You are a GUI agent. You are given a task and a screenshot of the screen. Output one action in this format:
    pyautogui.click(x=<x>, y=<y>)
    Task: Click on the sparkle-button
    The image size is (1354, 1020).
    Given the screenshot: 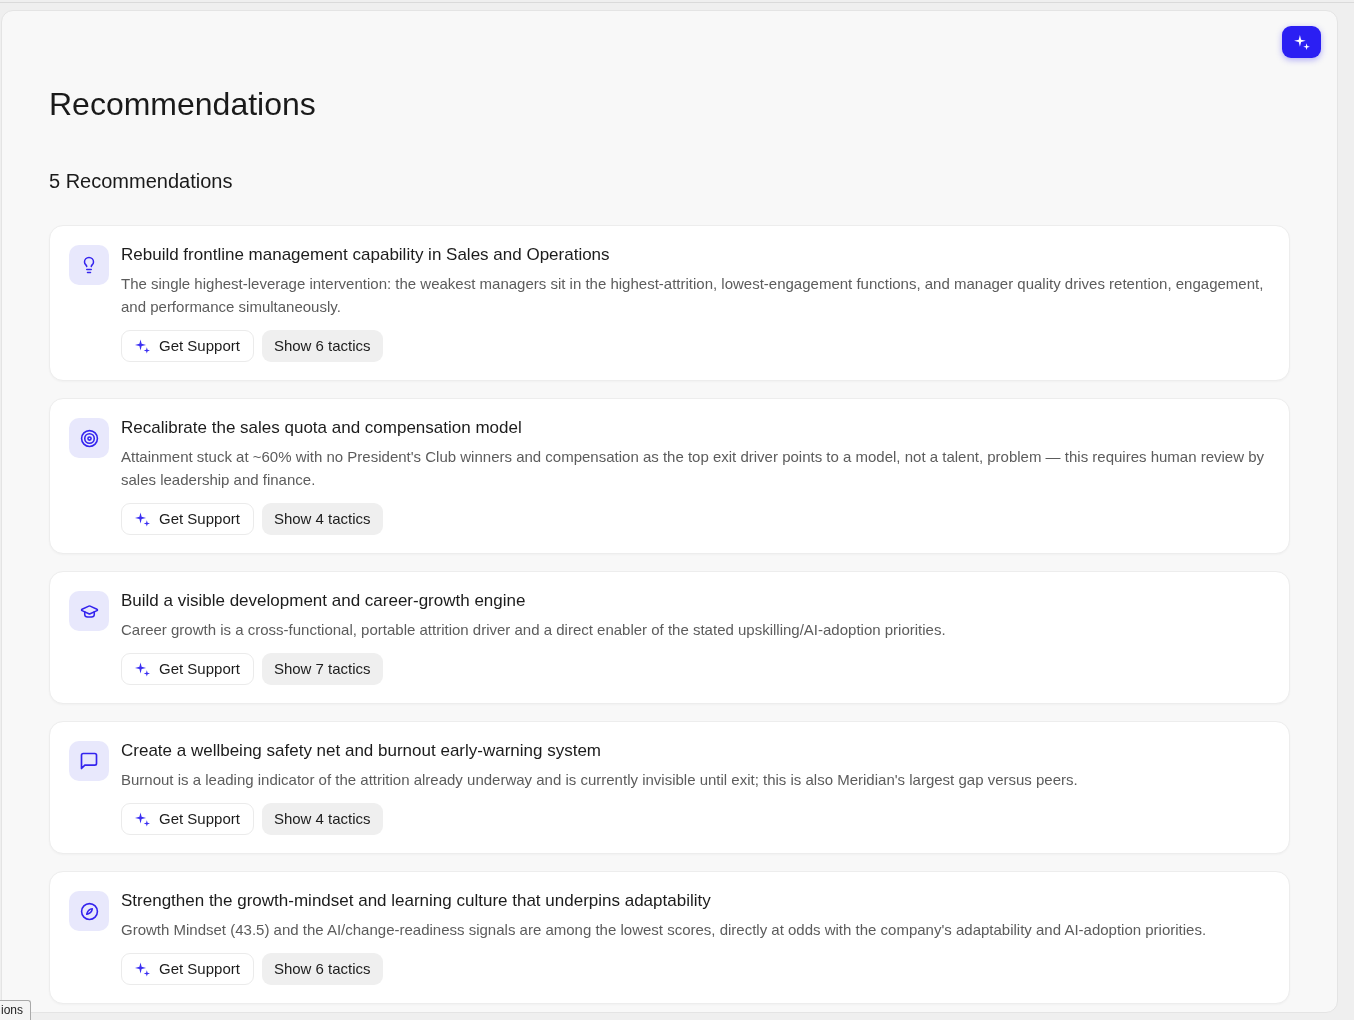 What is the action you would take?
    pyautogui.click(x=1301, y=42)
    